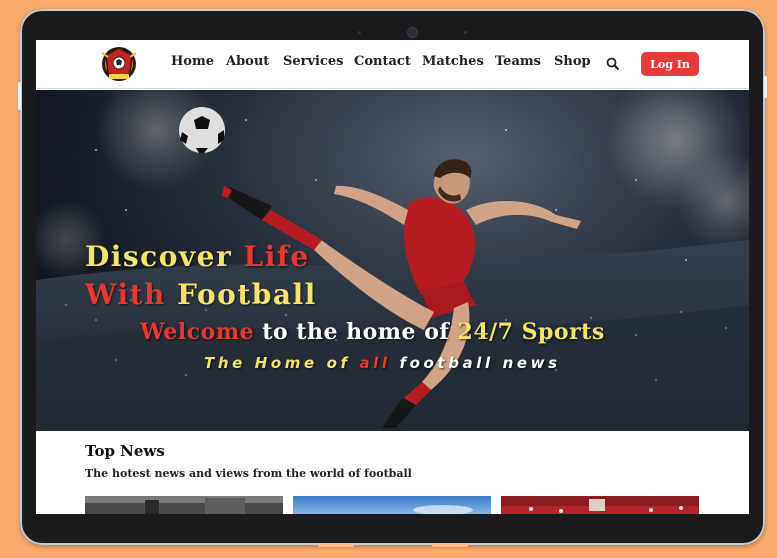 This screenshot has height=558, width=777. I want to click on nav-teams: Teams, so click(518, 61).